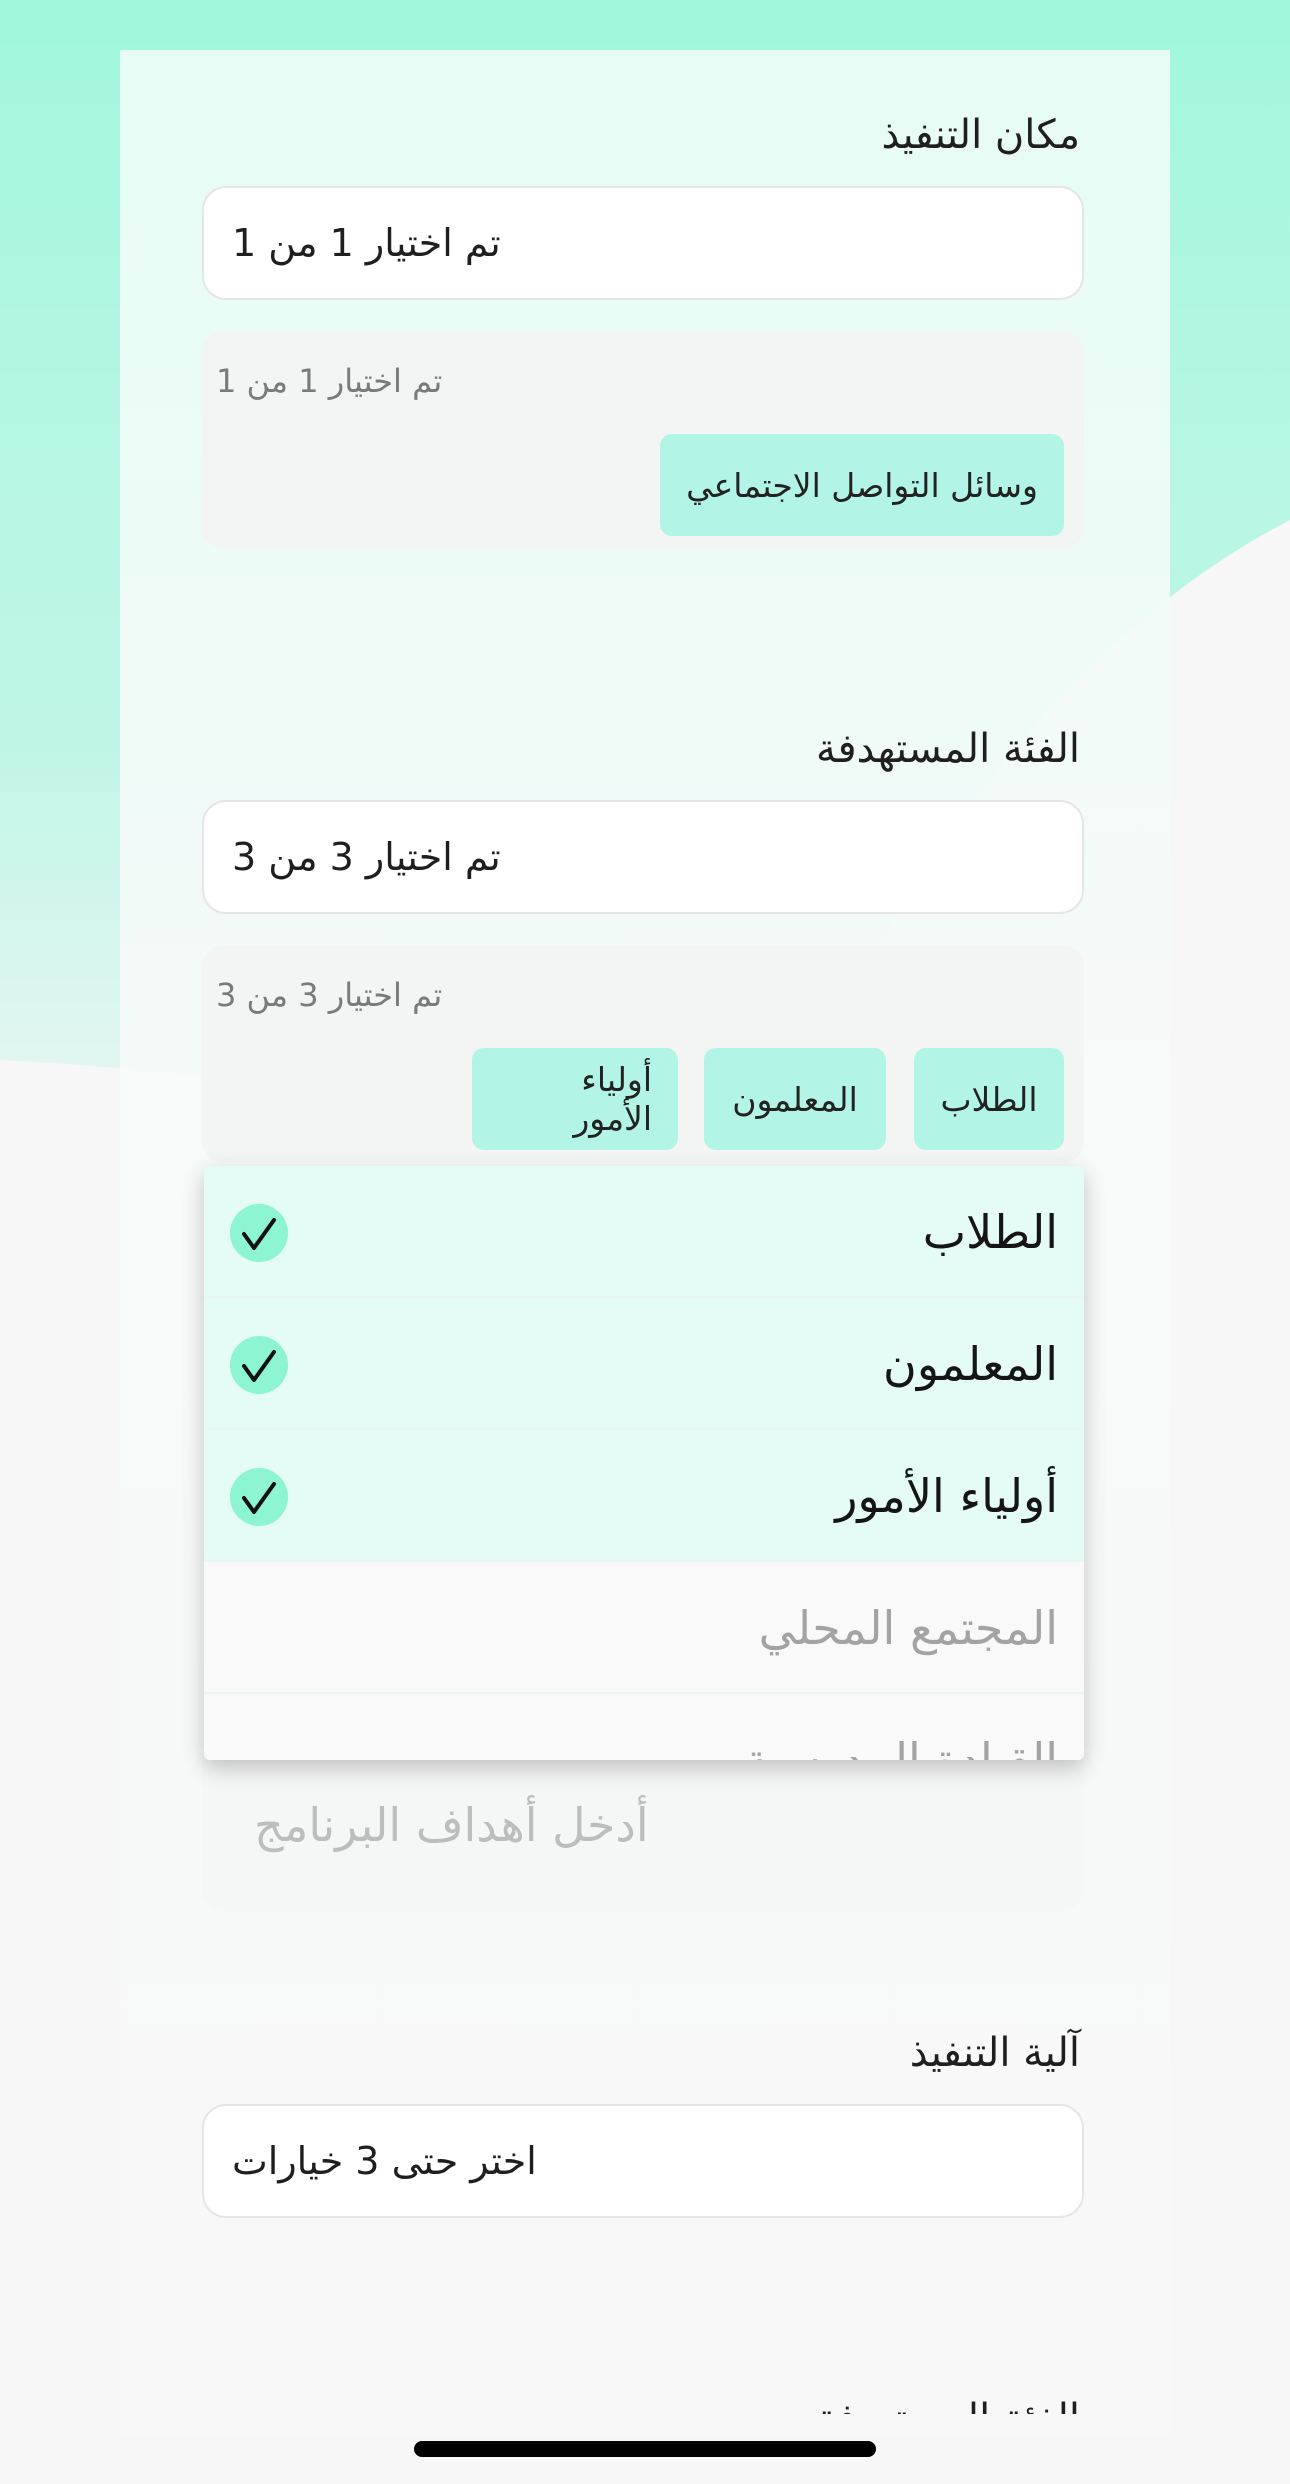 The height and width of the screenshot is (2484, 1290). I want to click on objectives-input: أدخل أهداف البرنامج, so click(643, 1826).